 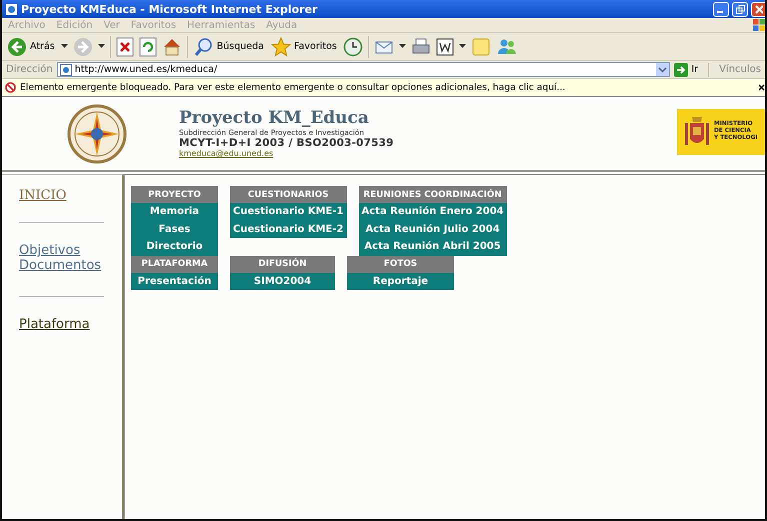 I want to click on address-label: Dirección, so click(x=29, y=69).